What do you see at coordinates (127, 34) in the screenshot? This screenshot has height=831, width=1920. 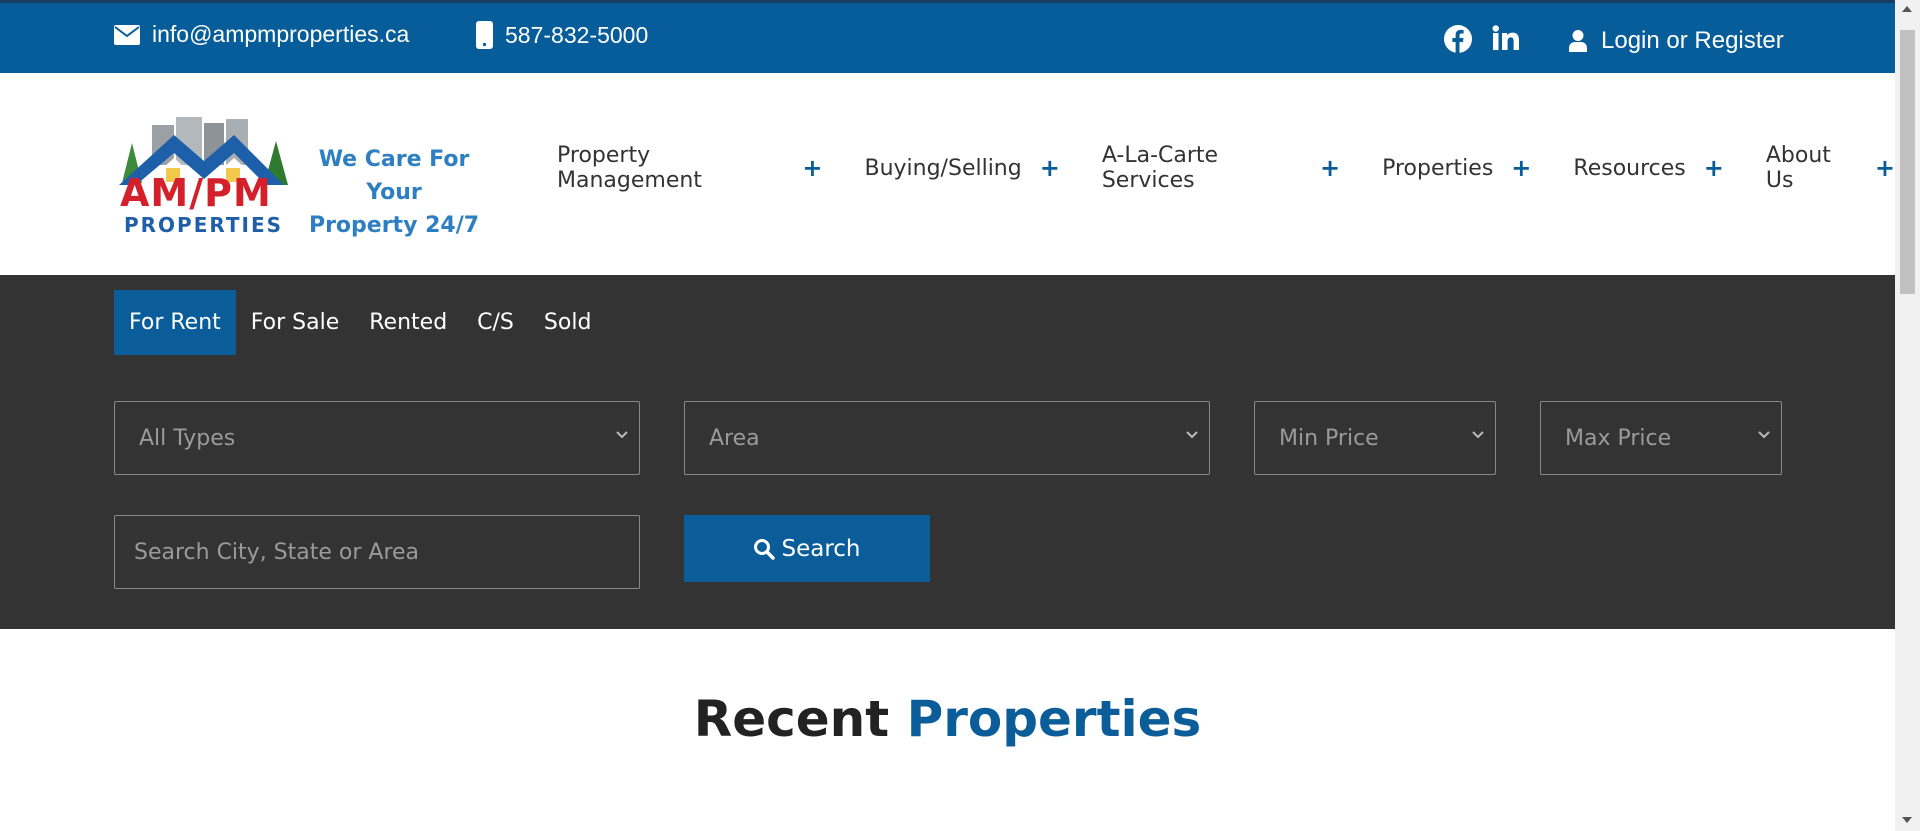 I see `envelope-icon` at bounding box center [127, 34].